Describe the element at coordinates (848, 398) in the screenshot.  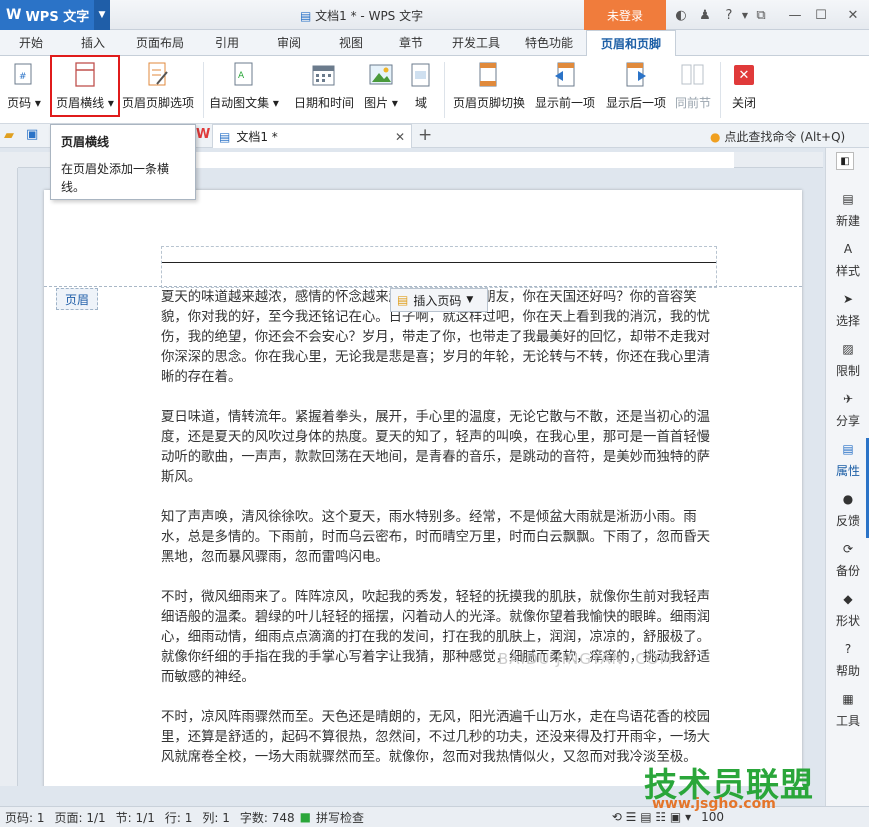
I see `share-icon: ✈` at that location.